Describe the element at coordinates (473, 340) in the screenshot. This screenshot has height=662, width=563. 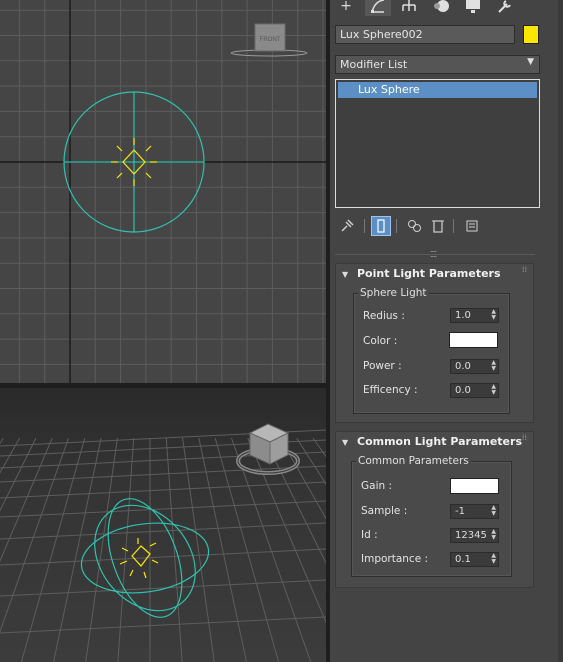
I see `light-color-swatch` at that location.